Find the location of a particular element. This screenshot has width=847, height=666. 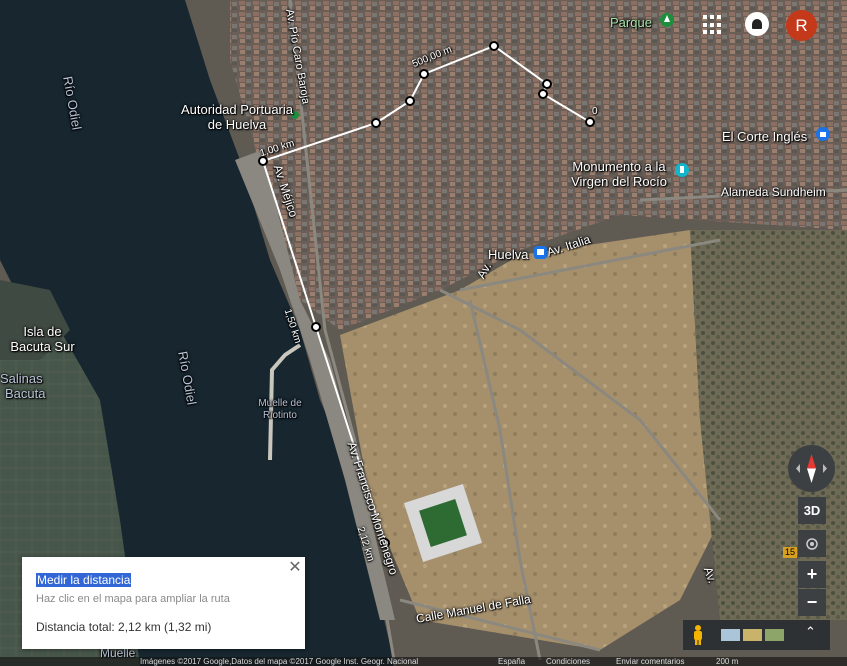

chevron-up-icon: ⌃ is located at coordinates (810, 632).